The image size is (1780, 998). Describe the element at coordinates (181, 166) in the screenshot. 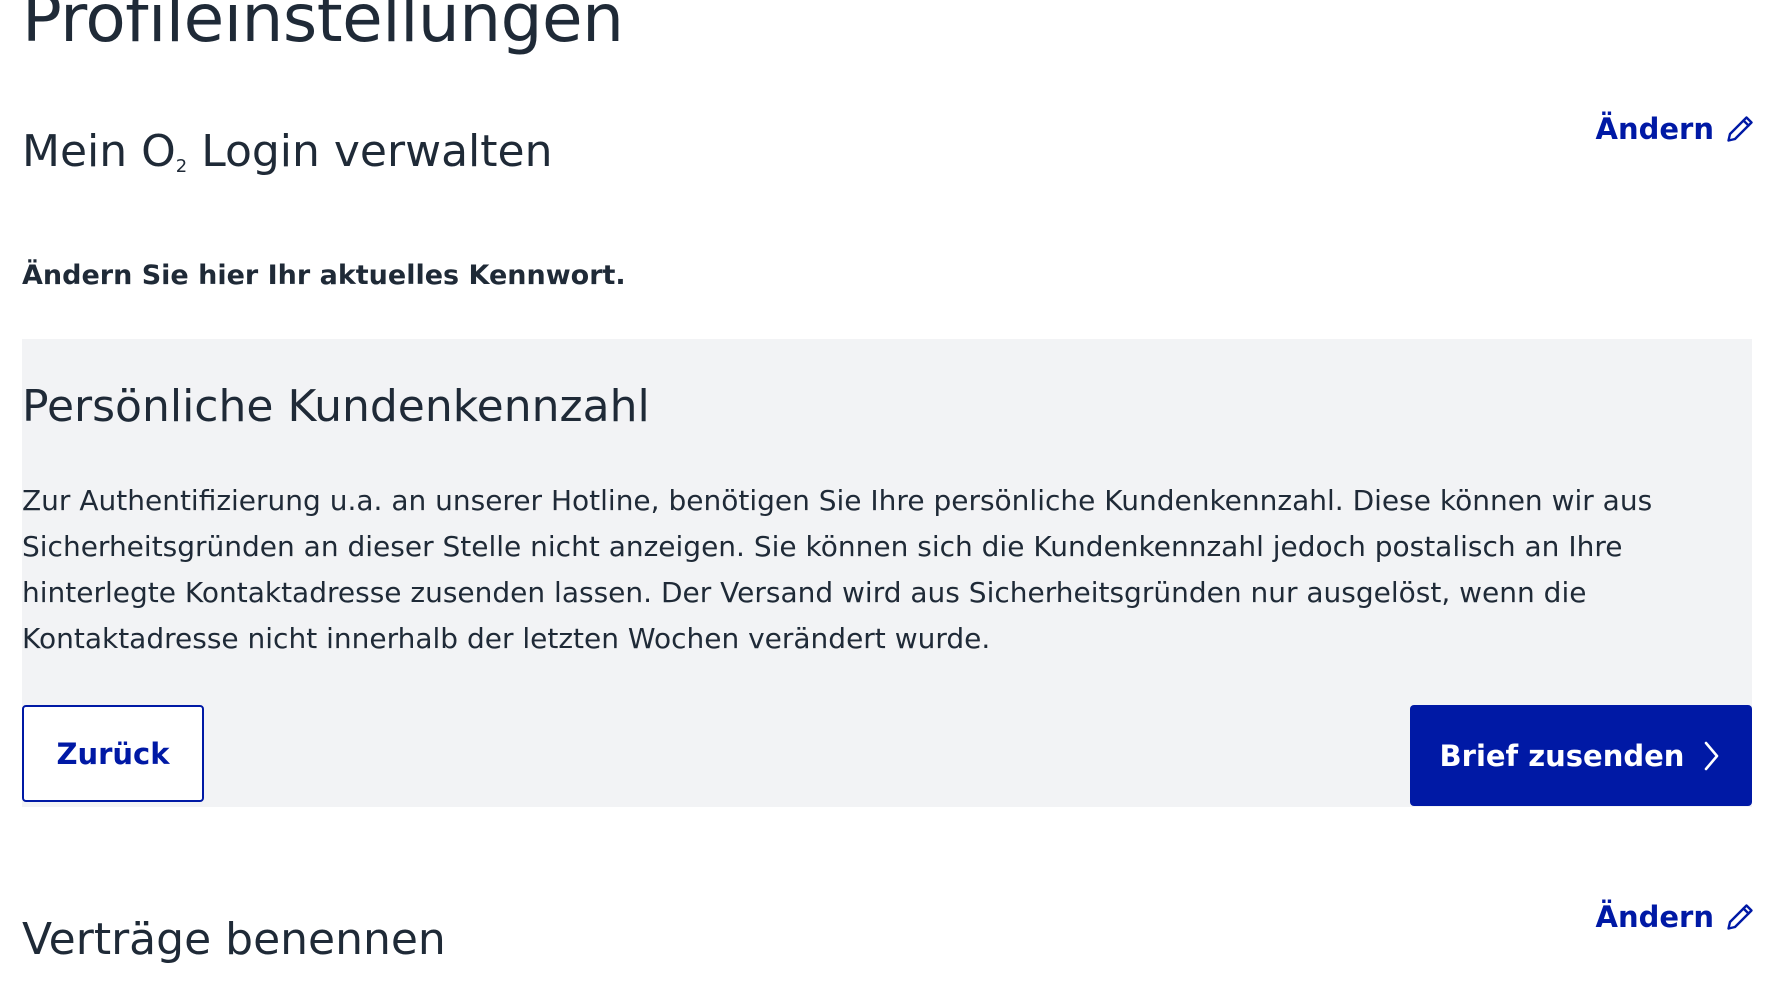

I see `login-title-subscript: 2` at that location.